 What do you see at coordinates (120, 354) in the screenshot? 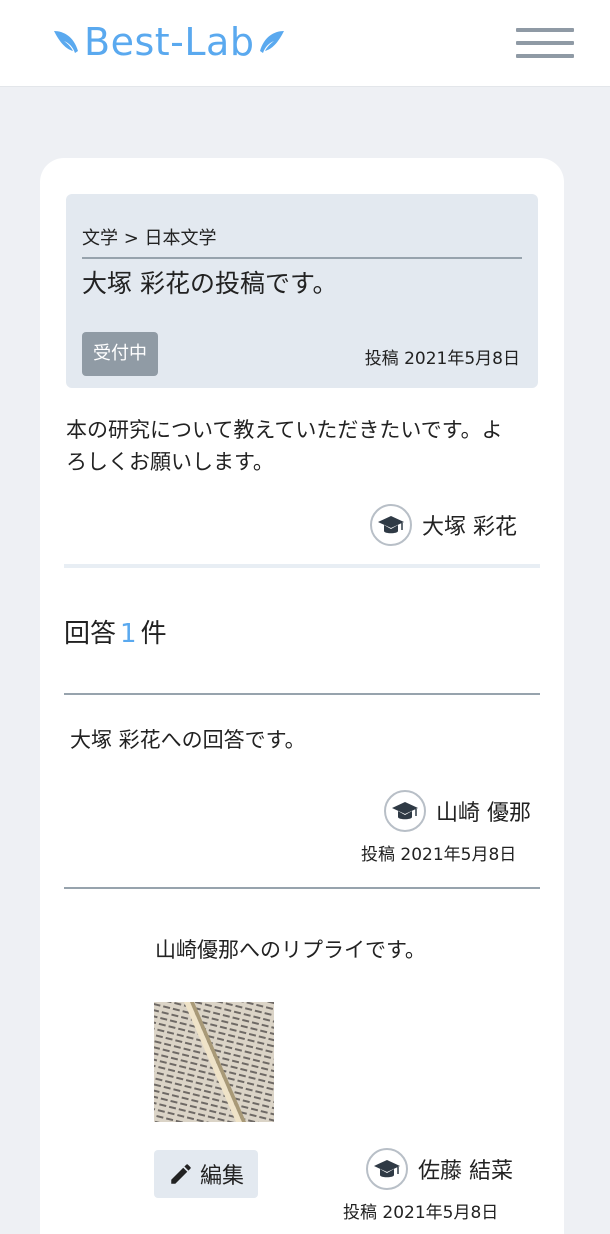
I see `status-badge: 受付中` at bounding box center [120, 354].